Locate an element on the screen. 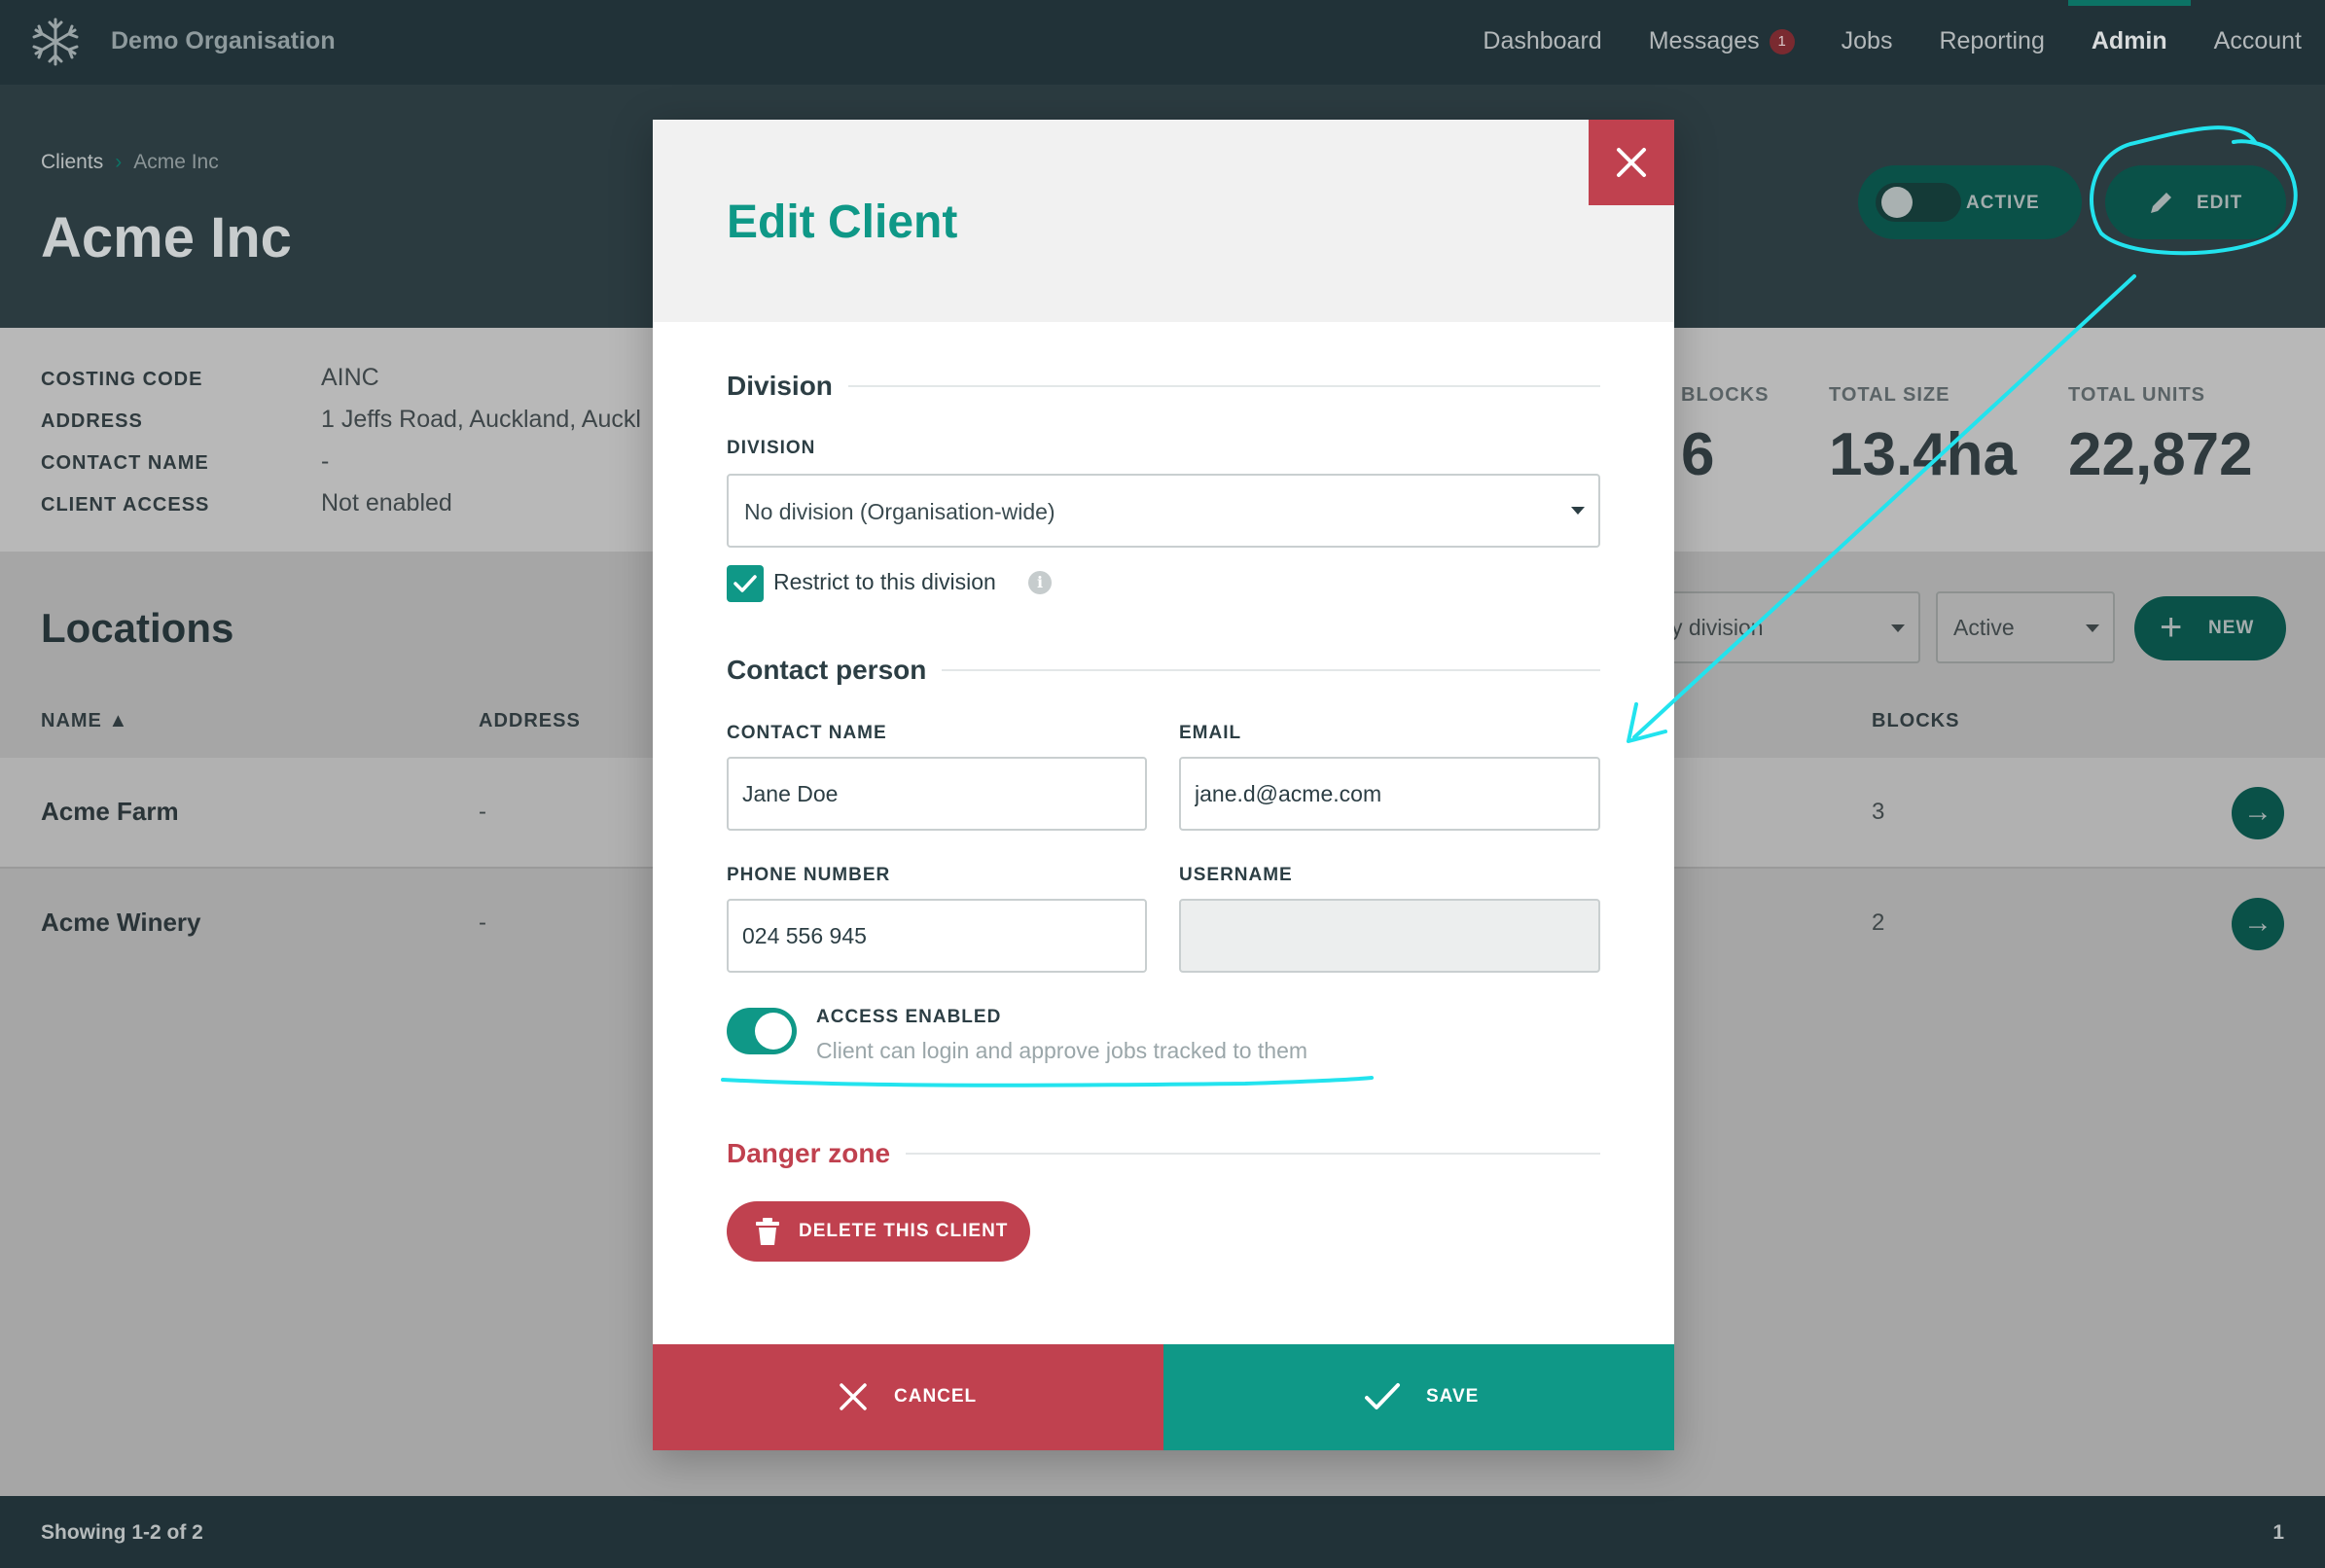 The width and height of the screenshot is (2325, 1568). nav-messages: Messages 1 is located at coordinates (1722, 43).